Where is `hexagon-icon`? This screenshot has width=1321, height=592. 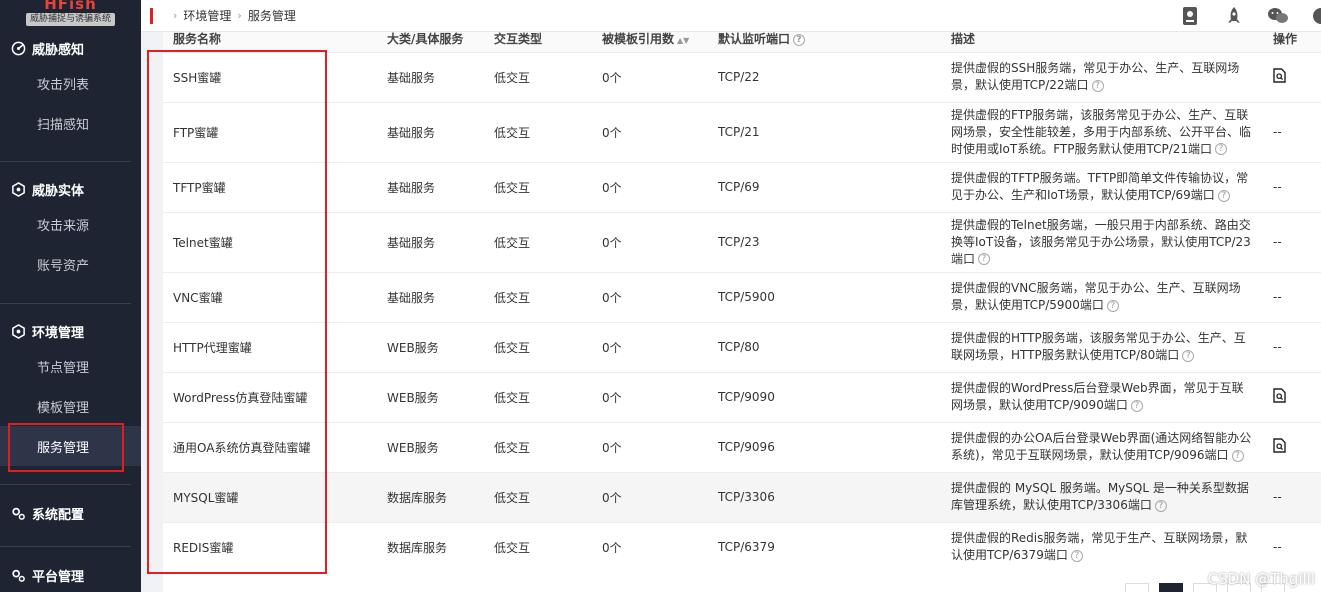
hexagon-icon is located at coordinates (18, 189).